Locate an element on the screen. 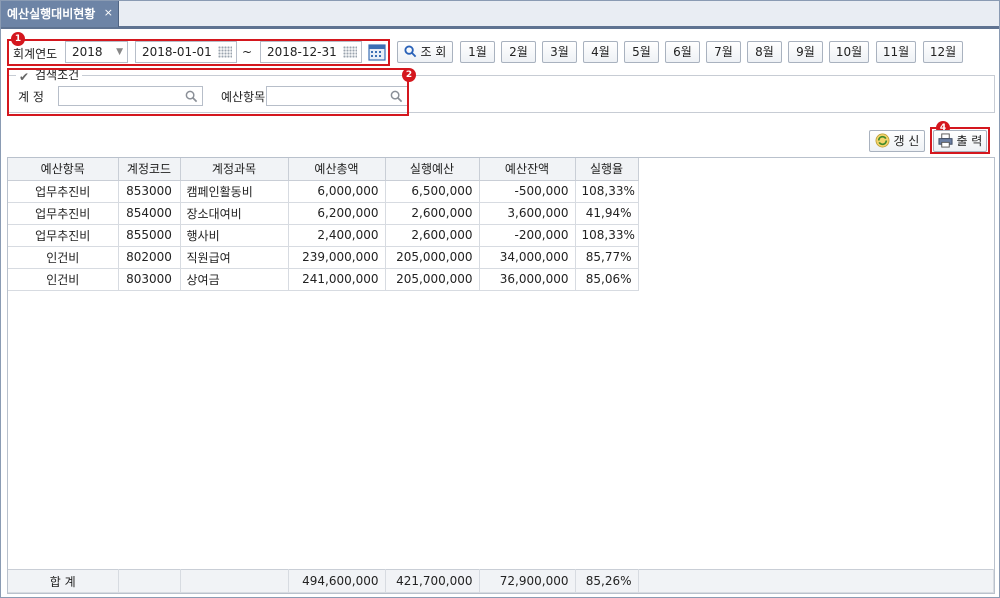 The height and width of the screenshot is (598, 1000). column-header: 예산항목 is located at coordinates (63, 169).